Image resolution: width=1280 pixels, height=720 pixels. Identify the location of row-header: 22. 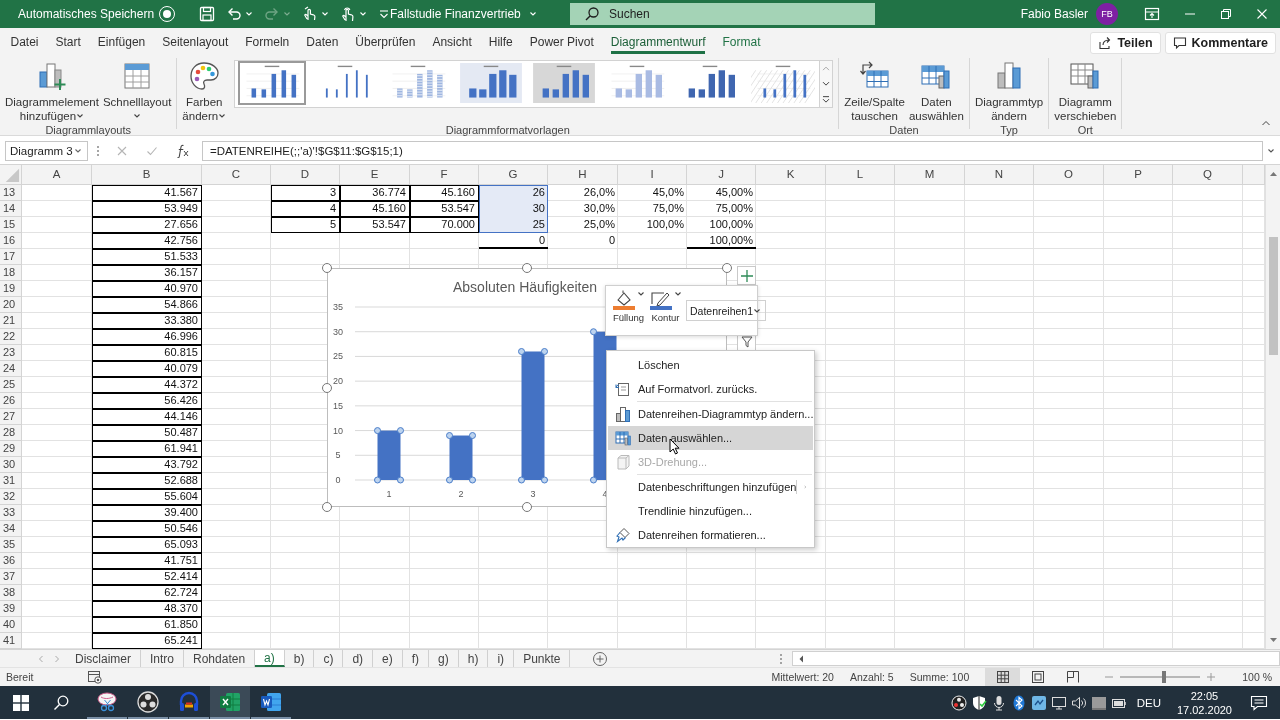
(11, 337).